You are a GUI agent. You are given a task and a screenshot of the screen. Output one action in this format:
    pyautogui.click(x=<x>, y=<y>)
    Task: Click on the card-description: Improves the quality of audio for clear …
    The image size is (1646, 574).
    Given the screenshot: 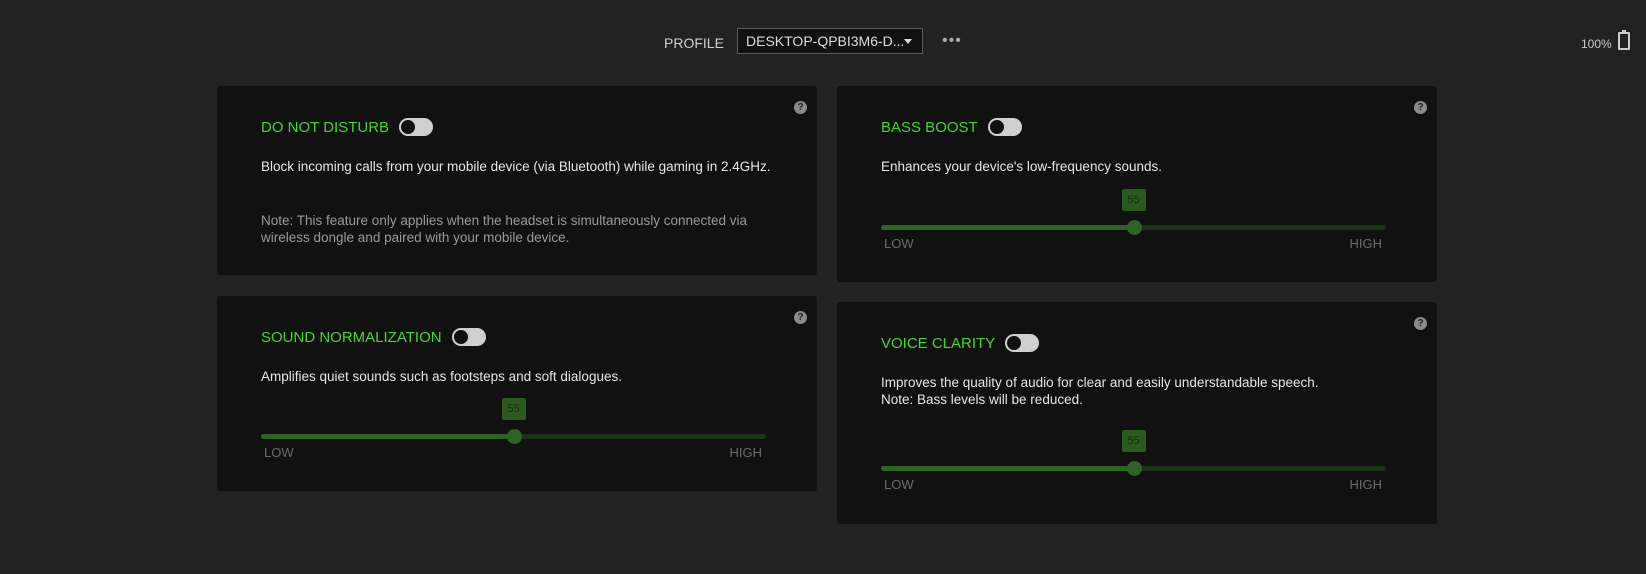 What is the action you would take?
    pyautogui.click(x=1100, y=382)
    